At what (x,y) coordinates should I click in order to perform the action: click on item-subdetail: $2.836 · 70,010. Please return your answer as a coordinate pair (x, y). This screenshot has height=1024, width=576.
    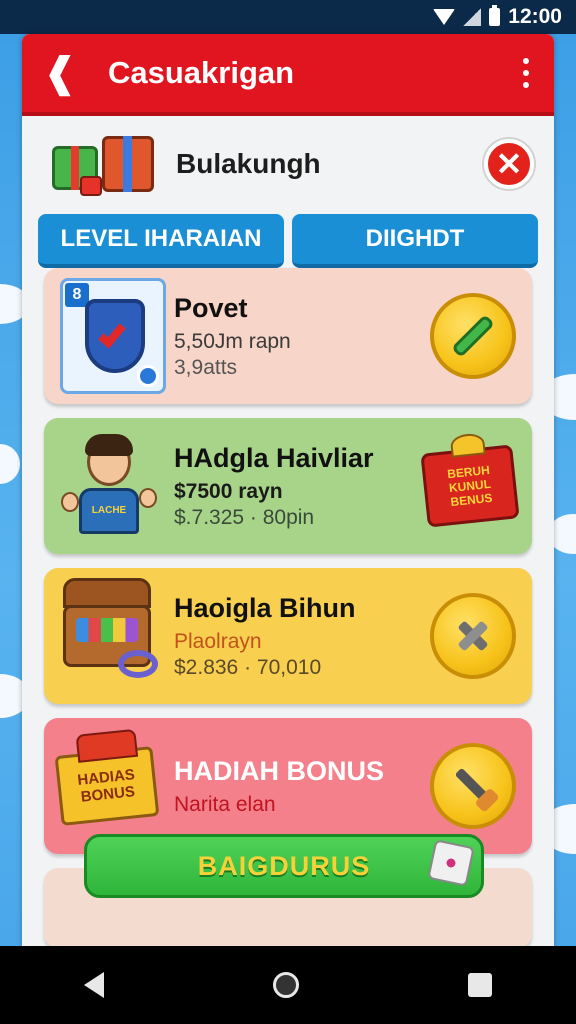
    Looking at the image, I should click on (248, 667).